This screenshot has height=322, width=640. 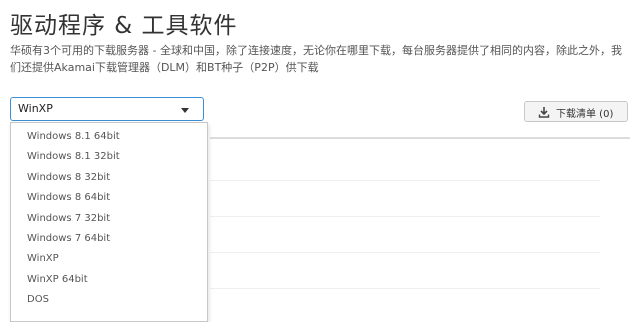 What do you see at coordinates (109, 280) in the screenshot?
I see `os-option: WinXP 64bit` at bounding box center [109, 280].